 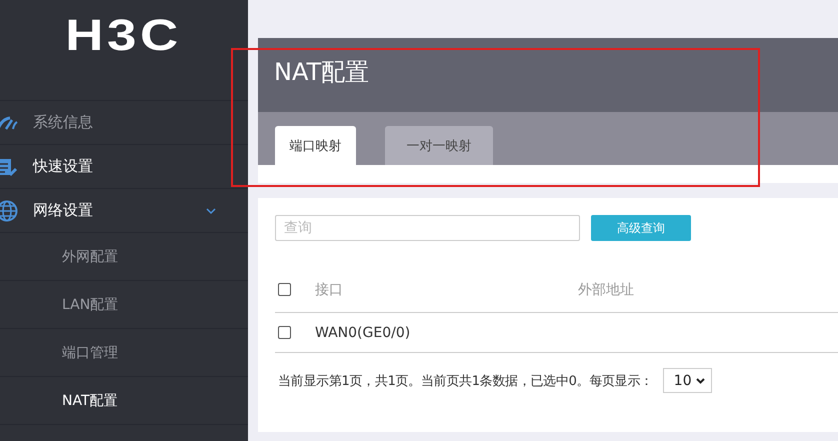 I want to click on chevron-down-icon, so click(x=211, y=210).